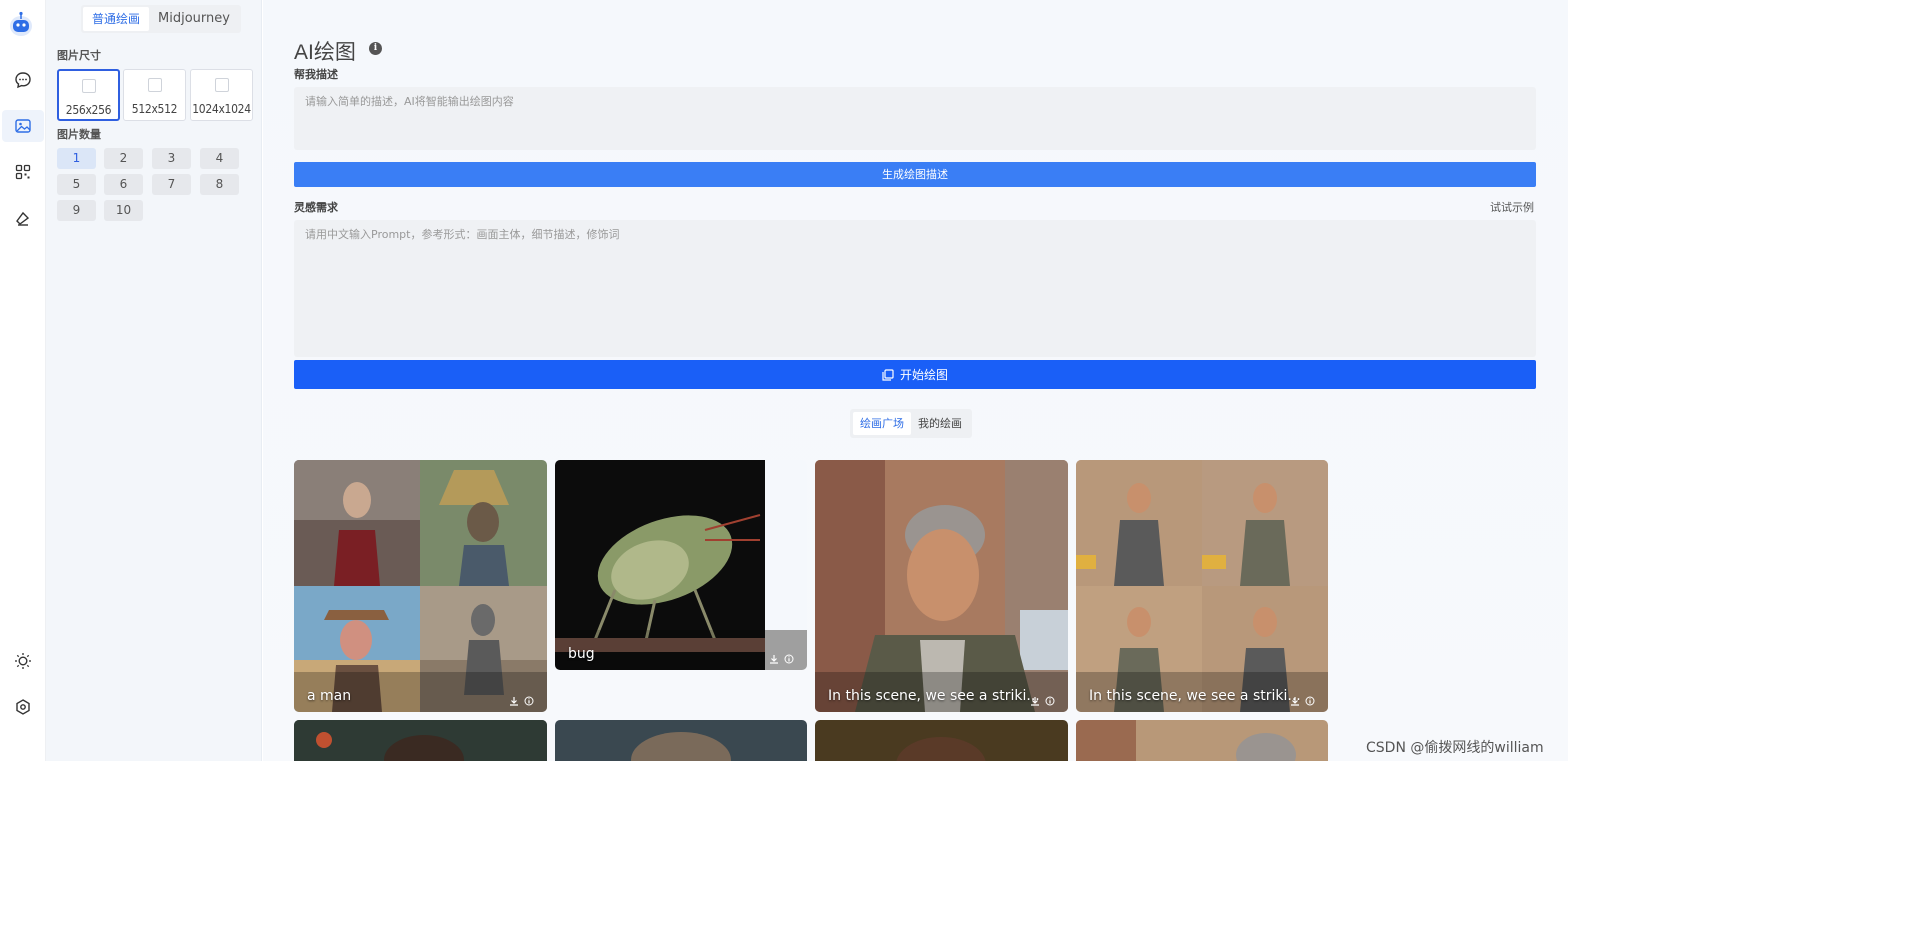 Image resolution: width=1912 pixels, height=928 pixels. What do you see at coordinates (171, 158) in the screenshot?
I see `count-option-3: 3` at bounding box center [171, 158].